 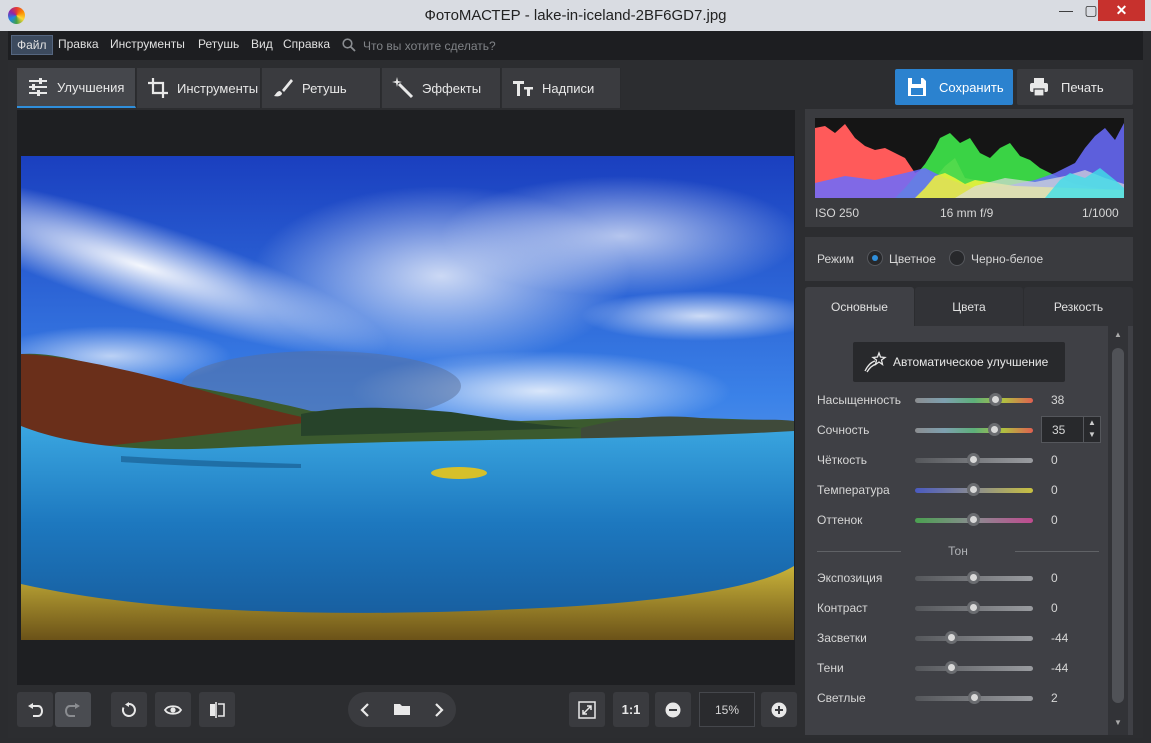 I want to click on next-photo-button, so click(x=439, y=710).